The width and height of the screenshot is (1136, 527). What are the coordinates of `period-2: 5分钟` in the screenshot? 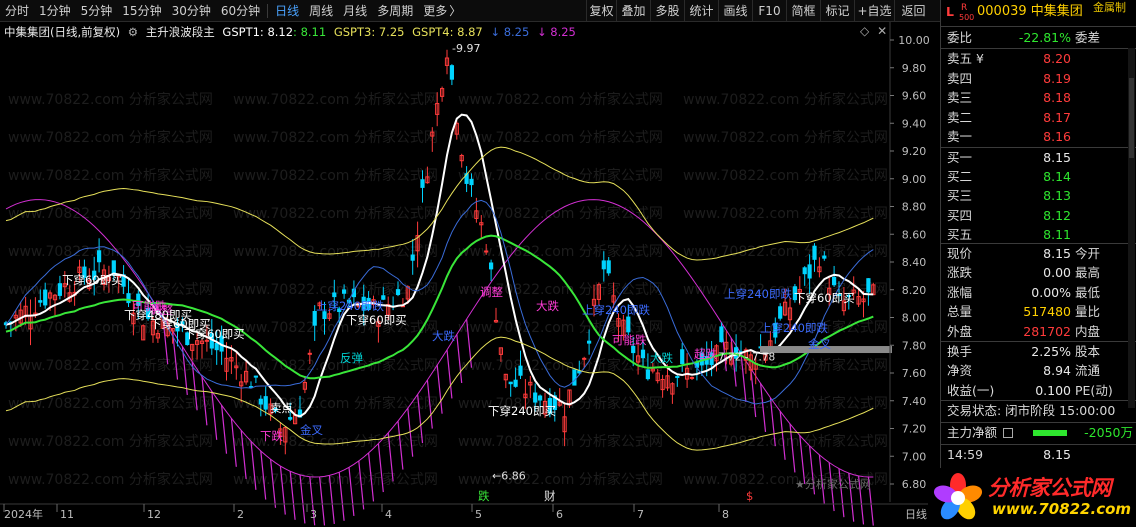 It's located at (97, 11).